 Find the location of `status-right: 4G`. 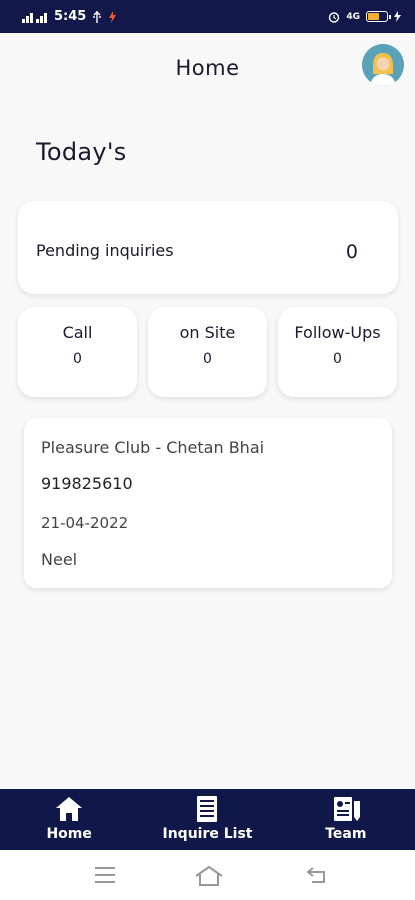

status-right: 4G is located at coordinates (364, 17).